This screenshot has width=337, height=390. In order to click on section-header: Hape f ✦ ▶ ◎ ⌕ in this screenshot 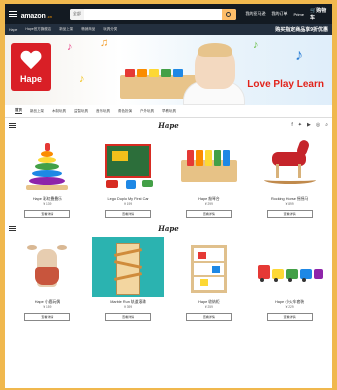, I will do `click(168, 125)`.